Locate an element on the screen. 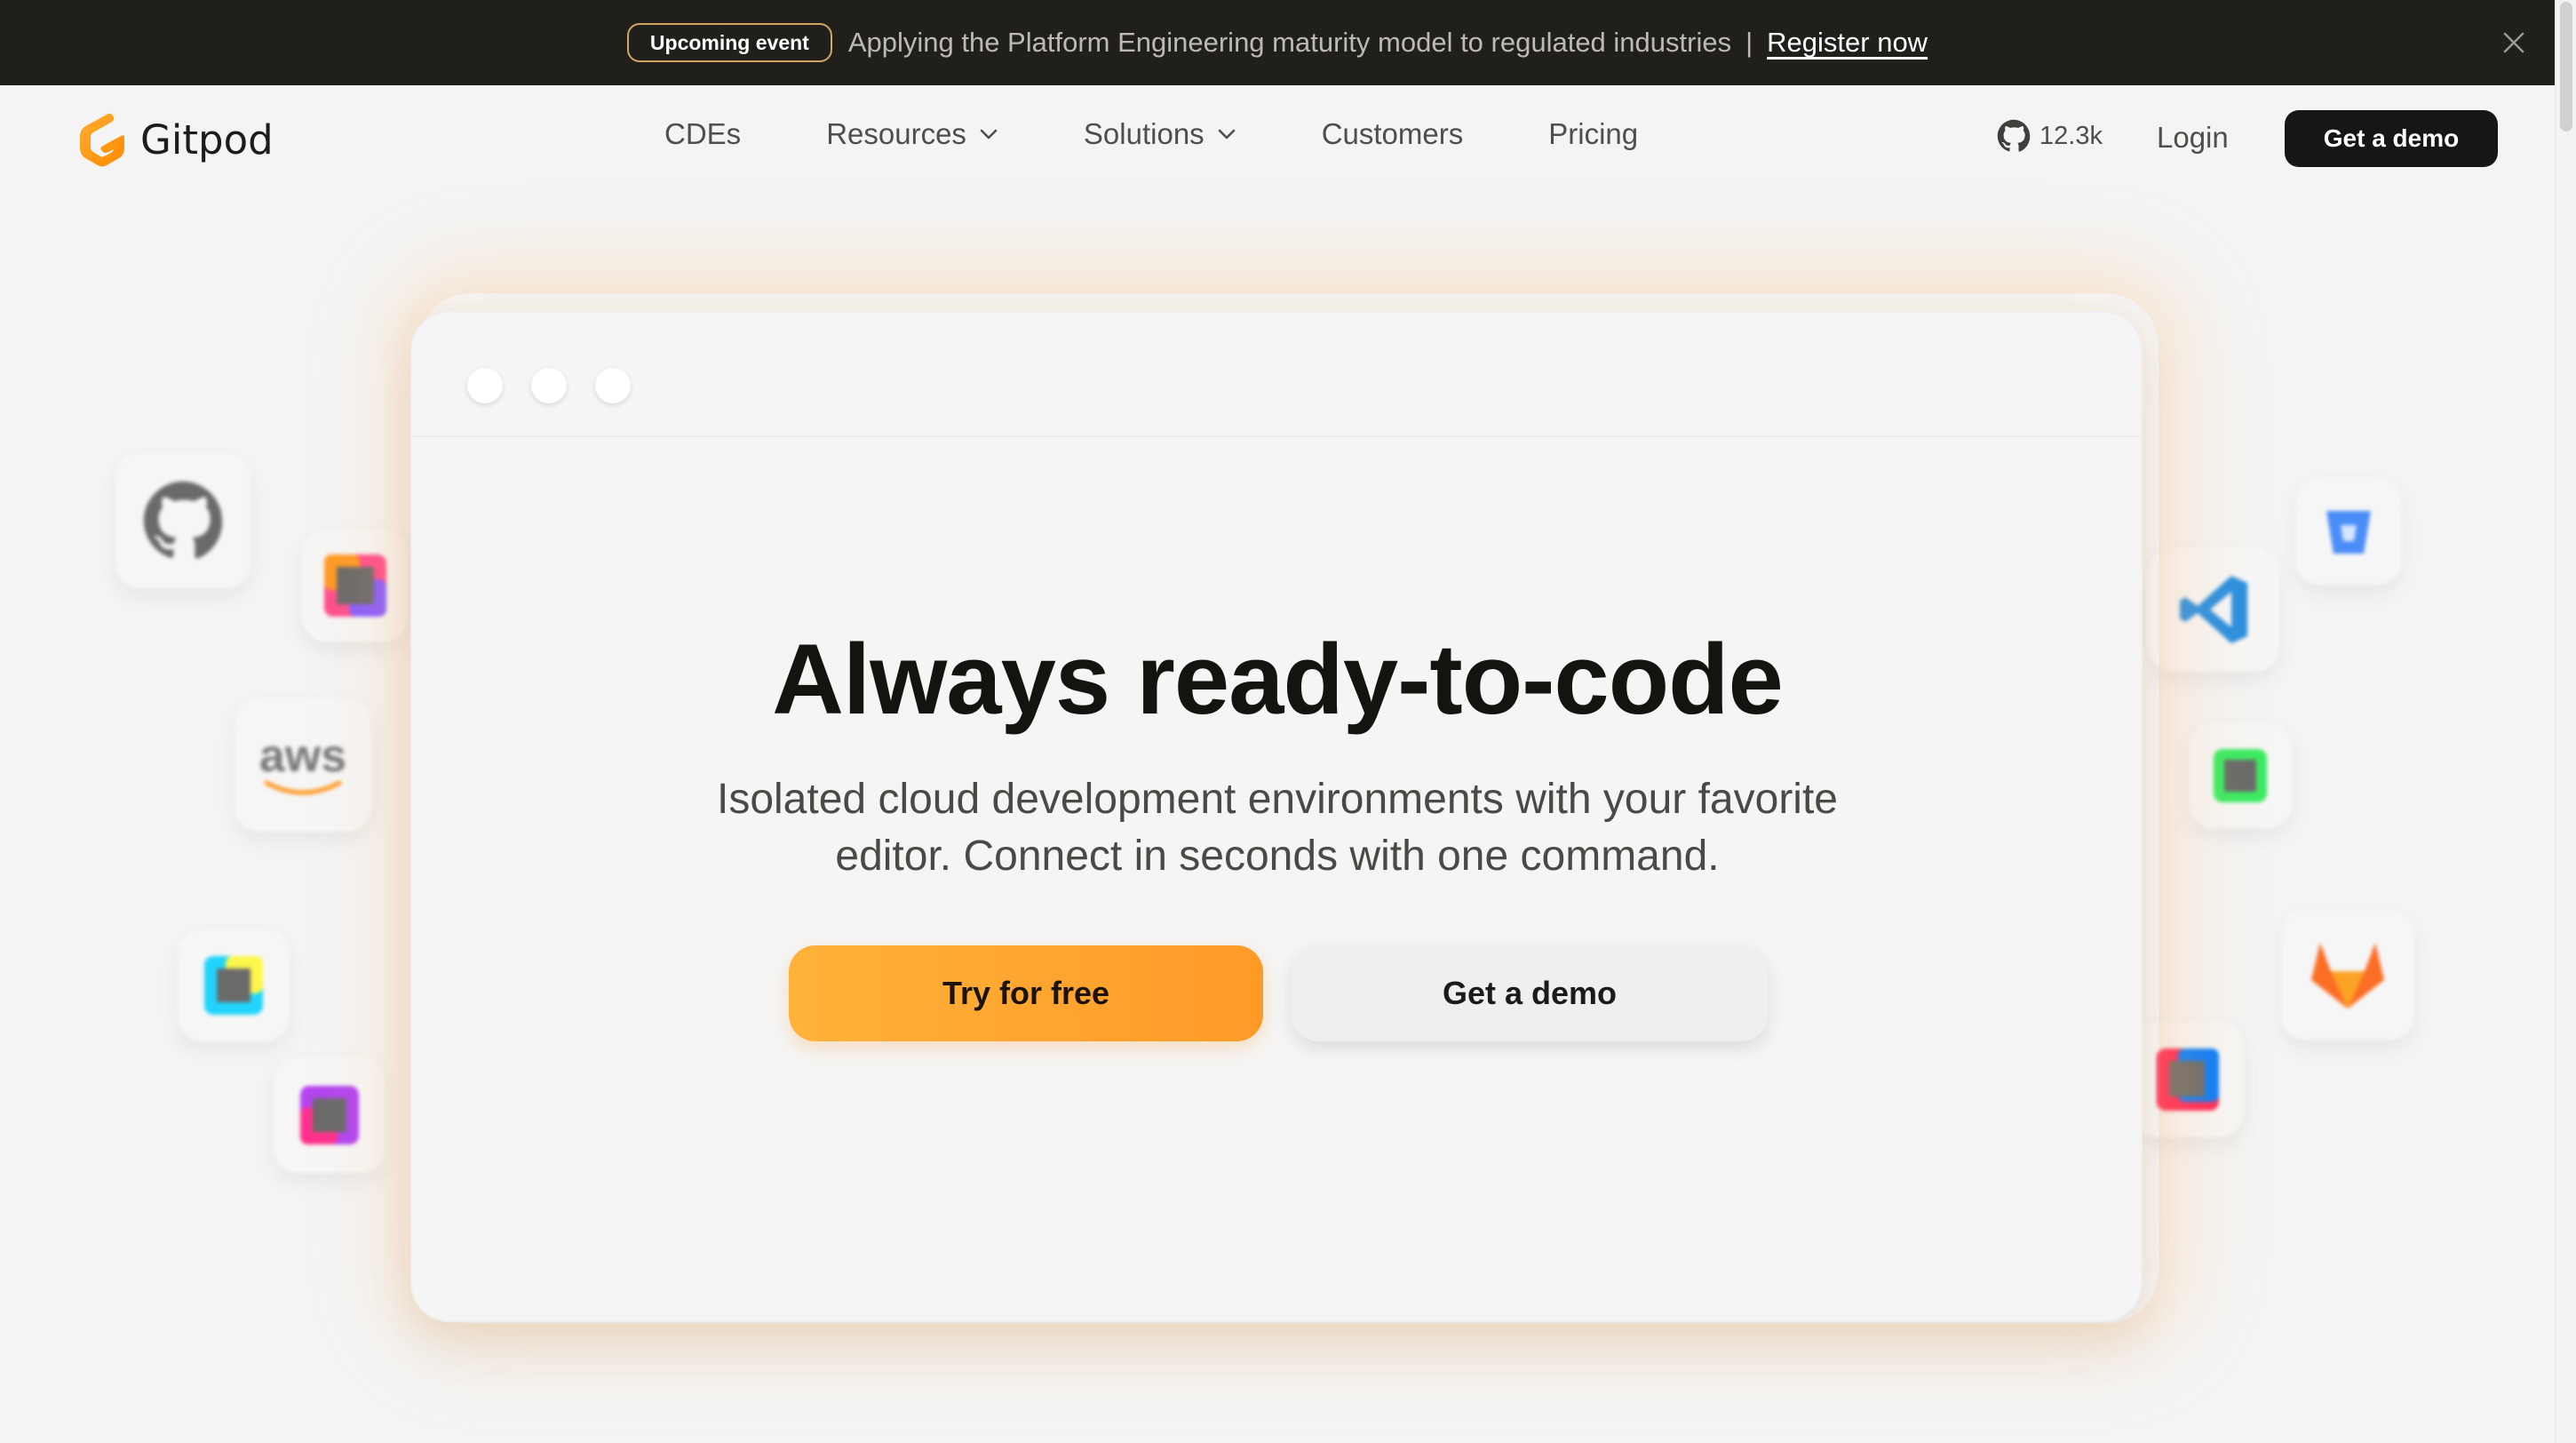  nav-link-label: Solutions is located at coordinates (1144, 133).